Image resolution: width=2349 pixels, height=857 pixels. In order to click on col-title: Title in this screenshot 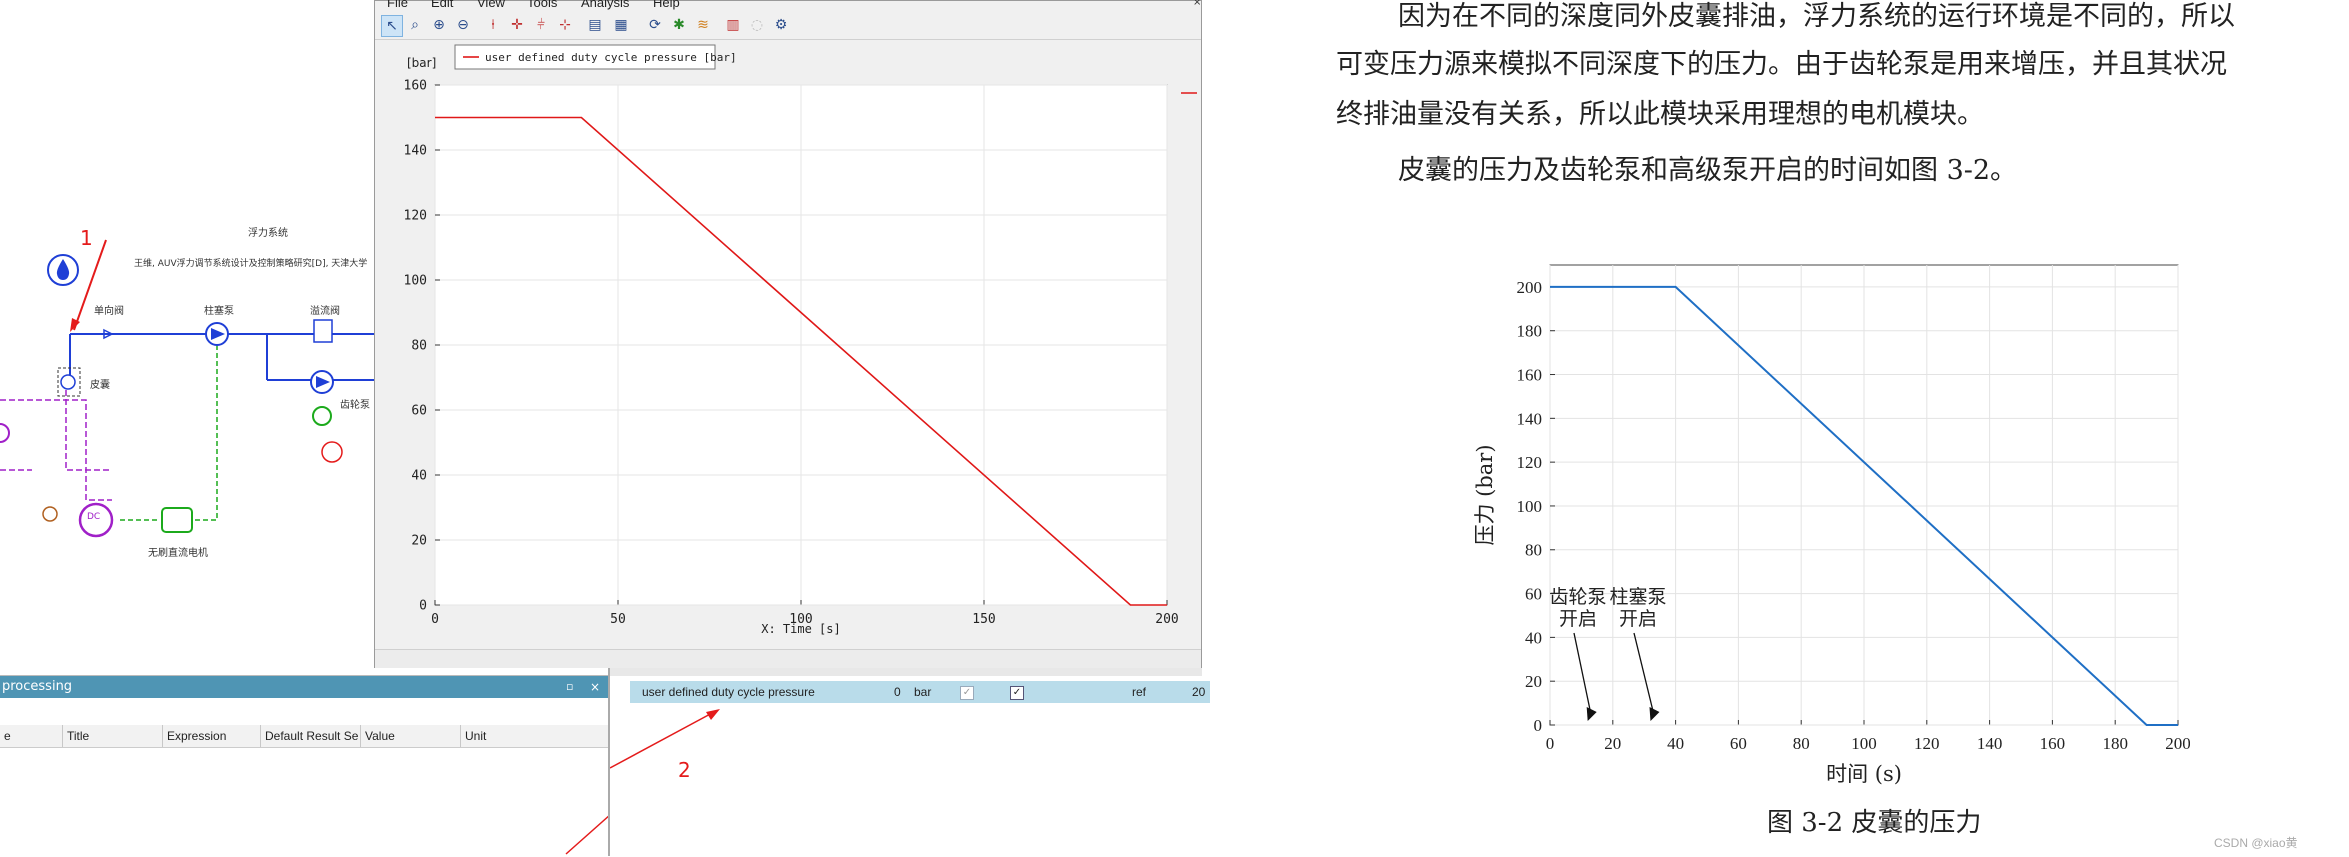, I will do `click(75, 736)`.